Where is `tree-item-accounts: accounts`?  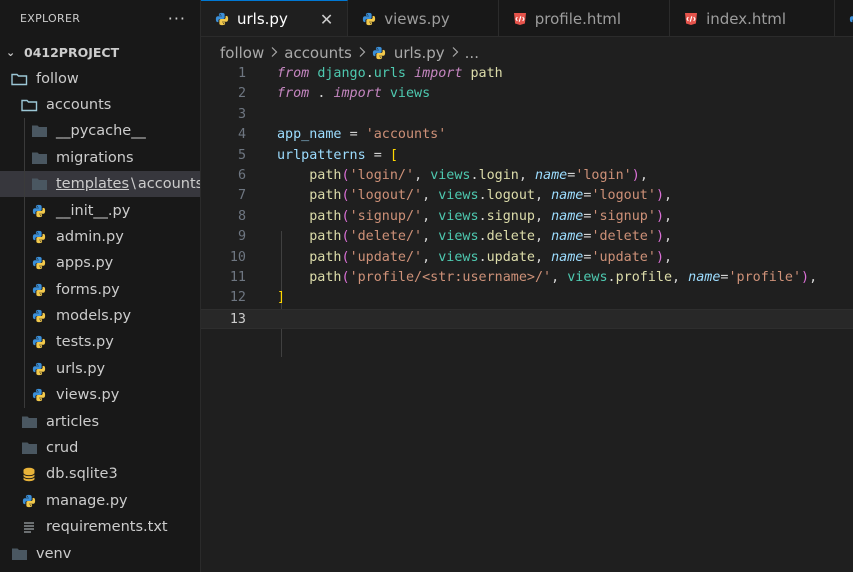 tree-item-accounts: accounts is located at coordinates (100, 105).